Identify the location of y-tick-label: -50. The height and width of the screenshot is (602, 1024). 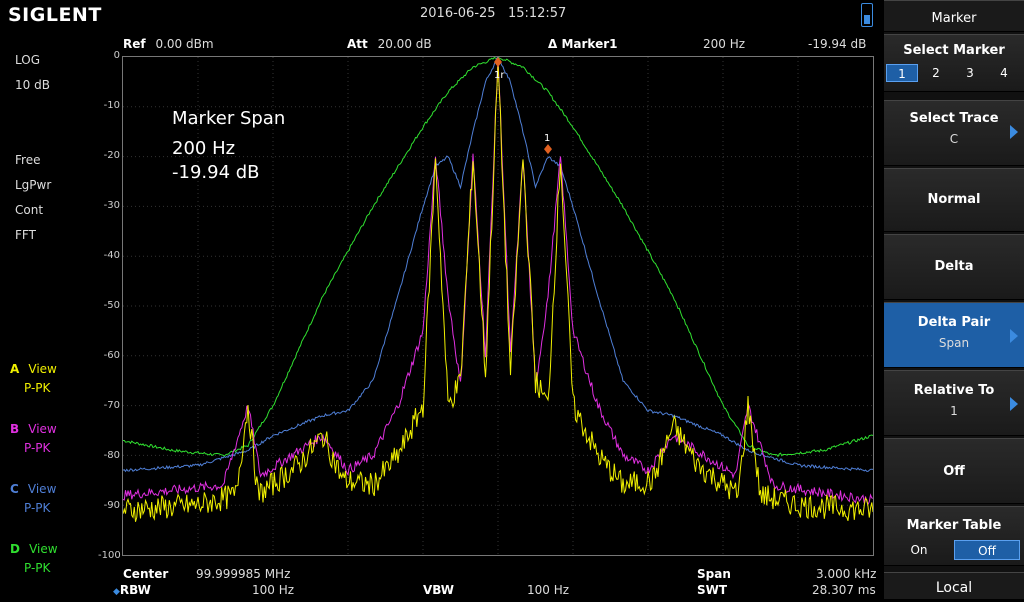
(111, 305).